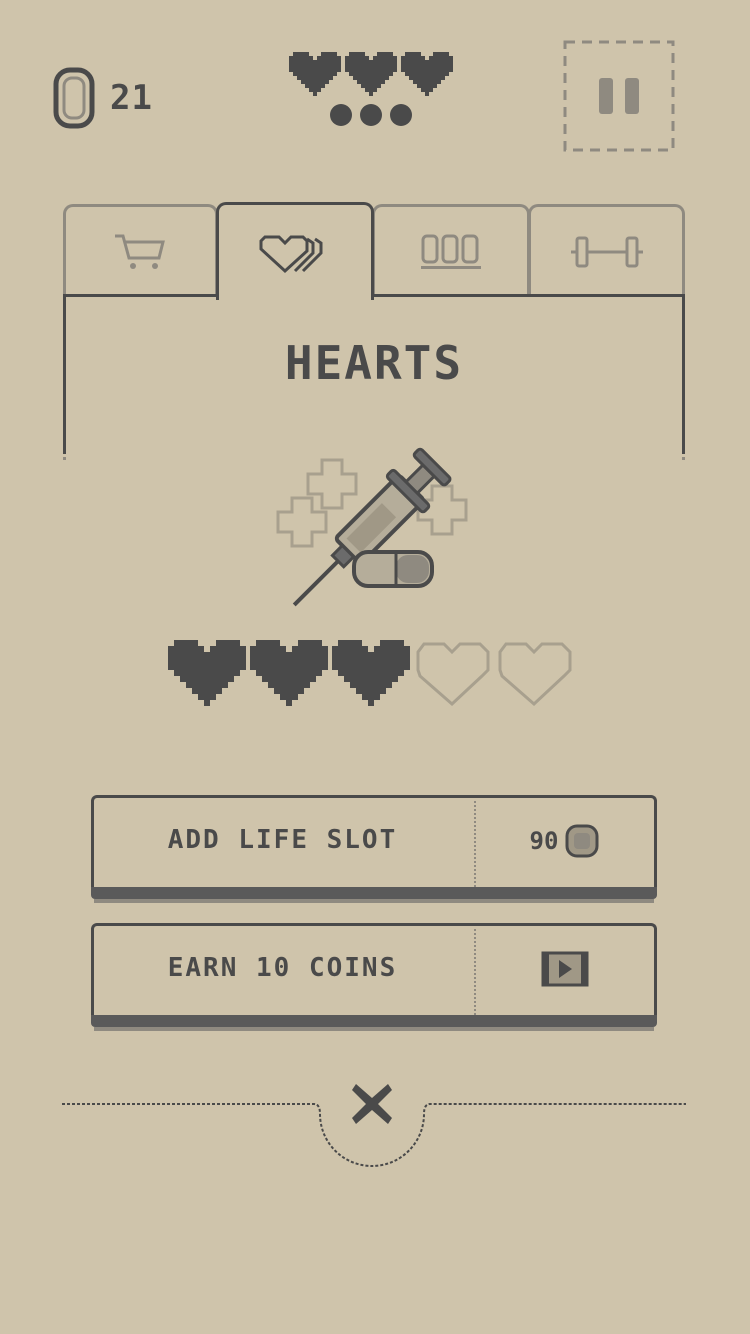 The height and width of the screenshot is (1334, 750). Describe the element at coordinates (372, 527) in the screenshot. I see `syringe-pill-icon` at that location.